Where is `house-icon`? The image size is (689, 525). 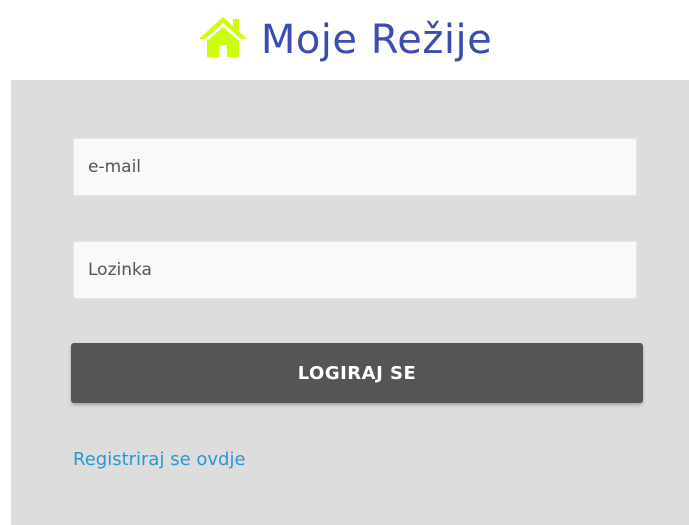 house-icon is located at coordinates (222, 37).